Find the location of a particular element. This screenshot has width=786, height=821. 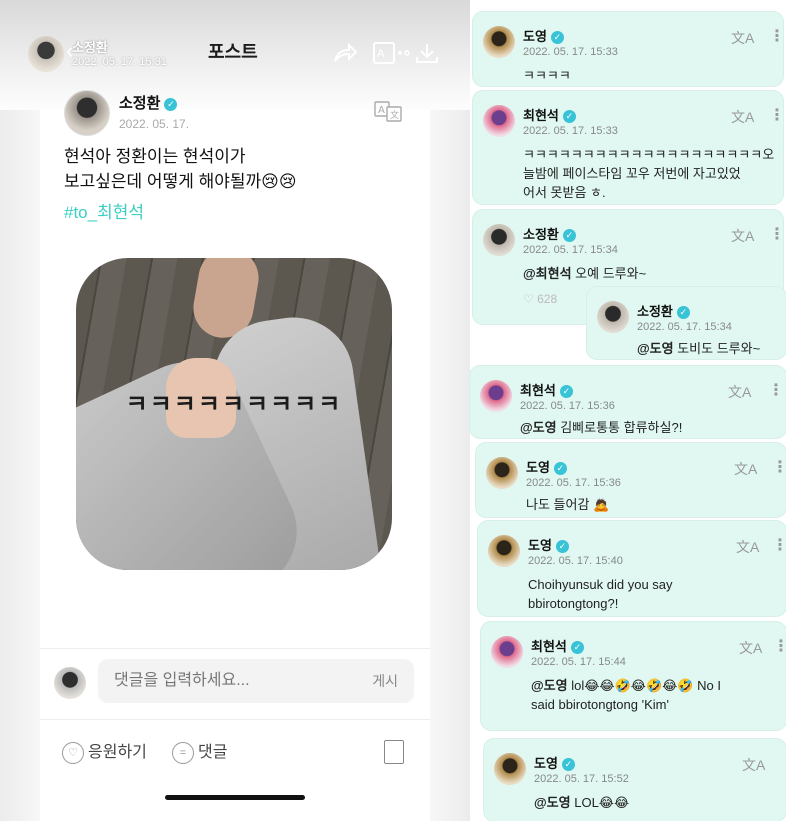

comment-text: @최현석 오예 드루와~ is located at coordinates (584, 273).